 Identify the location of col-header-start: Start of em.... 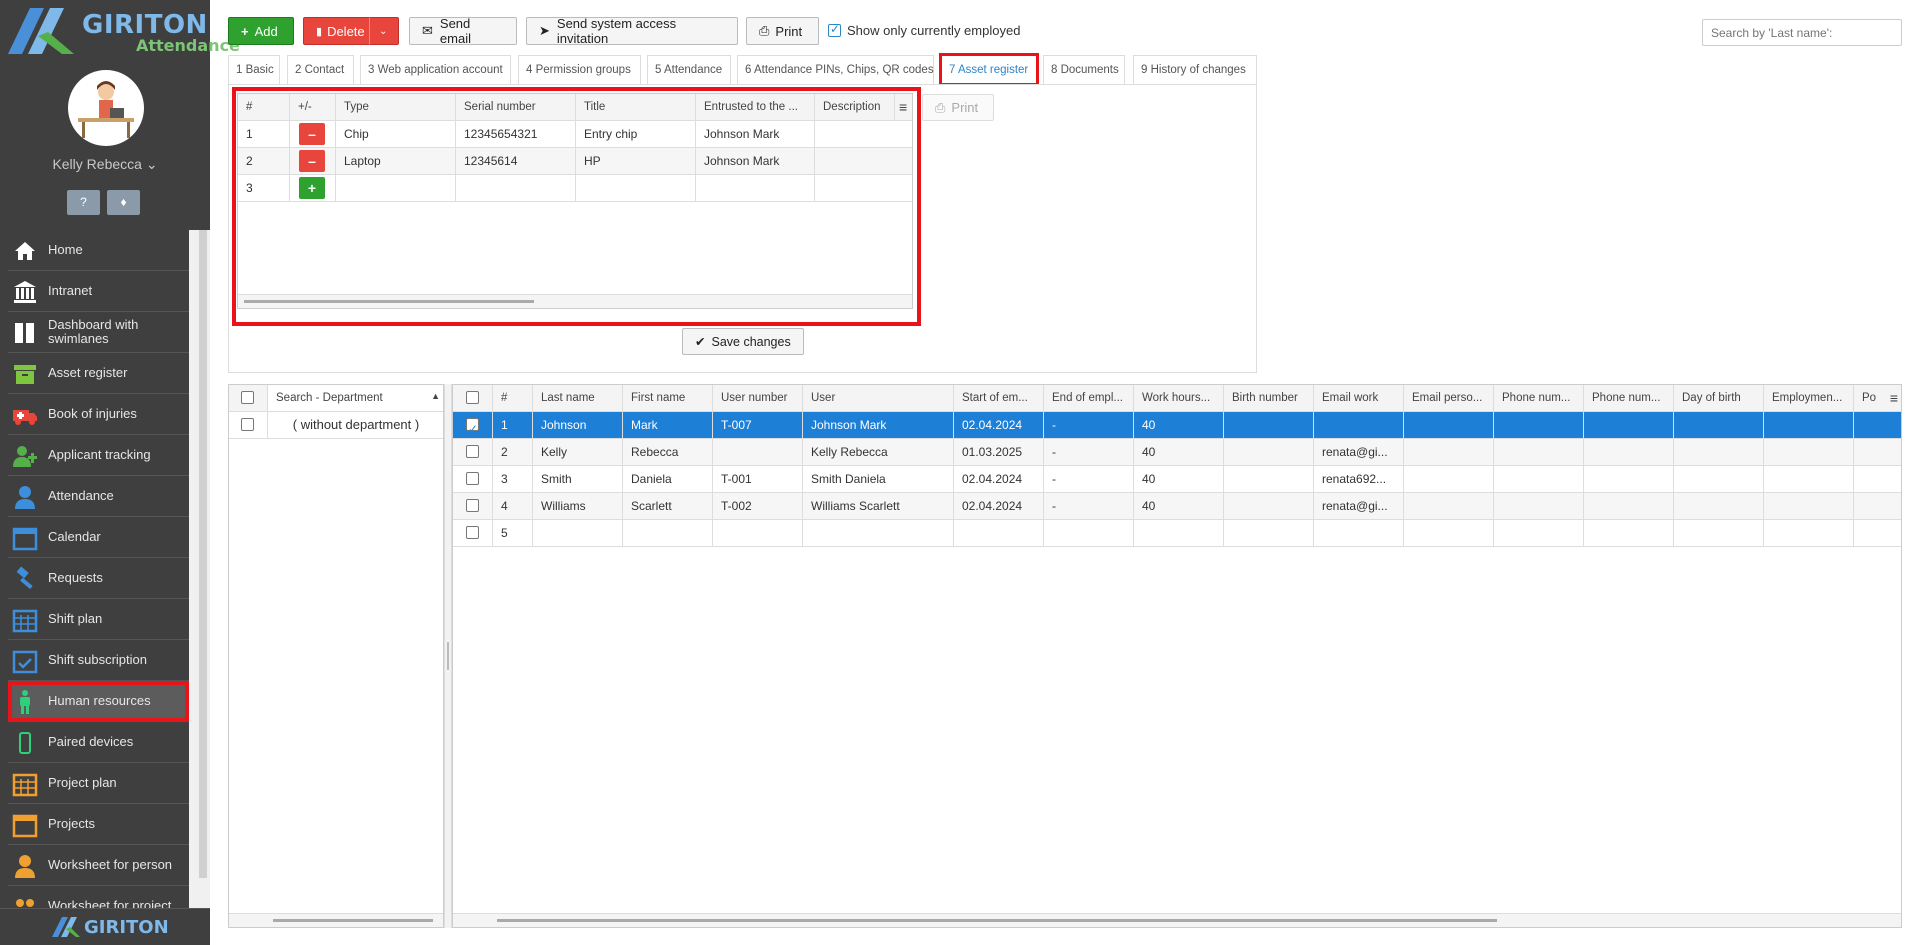
(999, 398).